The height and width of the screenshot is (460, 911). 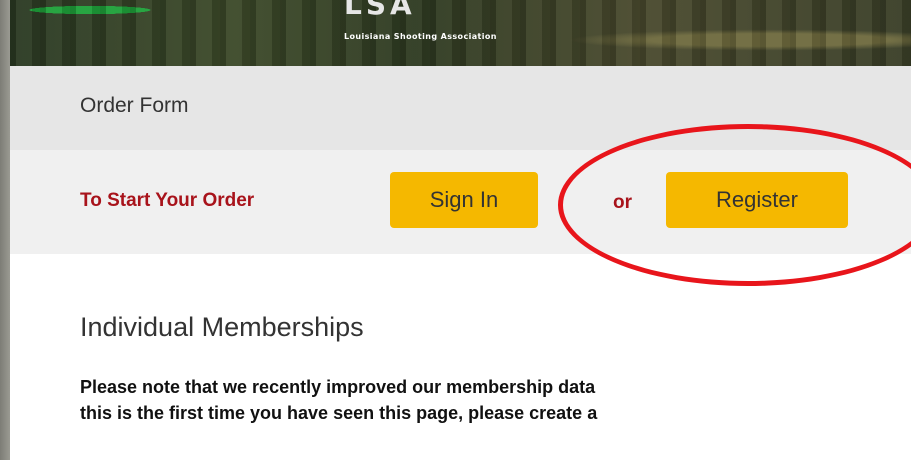 What do you see at coordinates (440, 24) in the screenshot?
I see `site-logo: LSA Louisiana Shooting Association` at bounding box center [440, 24].